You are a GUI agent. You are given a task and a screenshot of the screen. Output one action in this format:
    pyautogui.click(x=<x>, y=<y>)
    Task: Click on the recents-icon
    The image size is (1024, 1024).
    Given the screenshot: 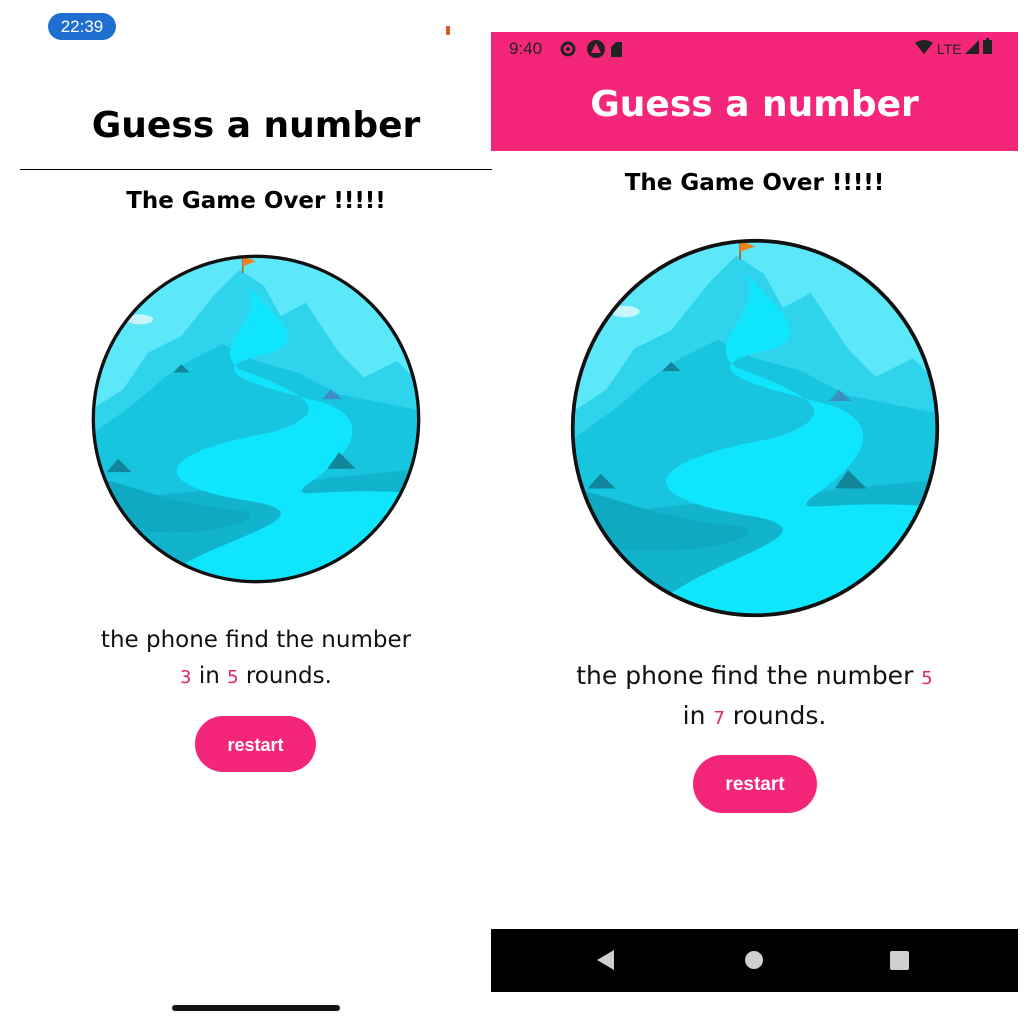 What is the action you would take?
    pyautogui.click(x=899, y=960)
    